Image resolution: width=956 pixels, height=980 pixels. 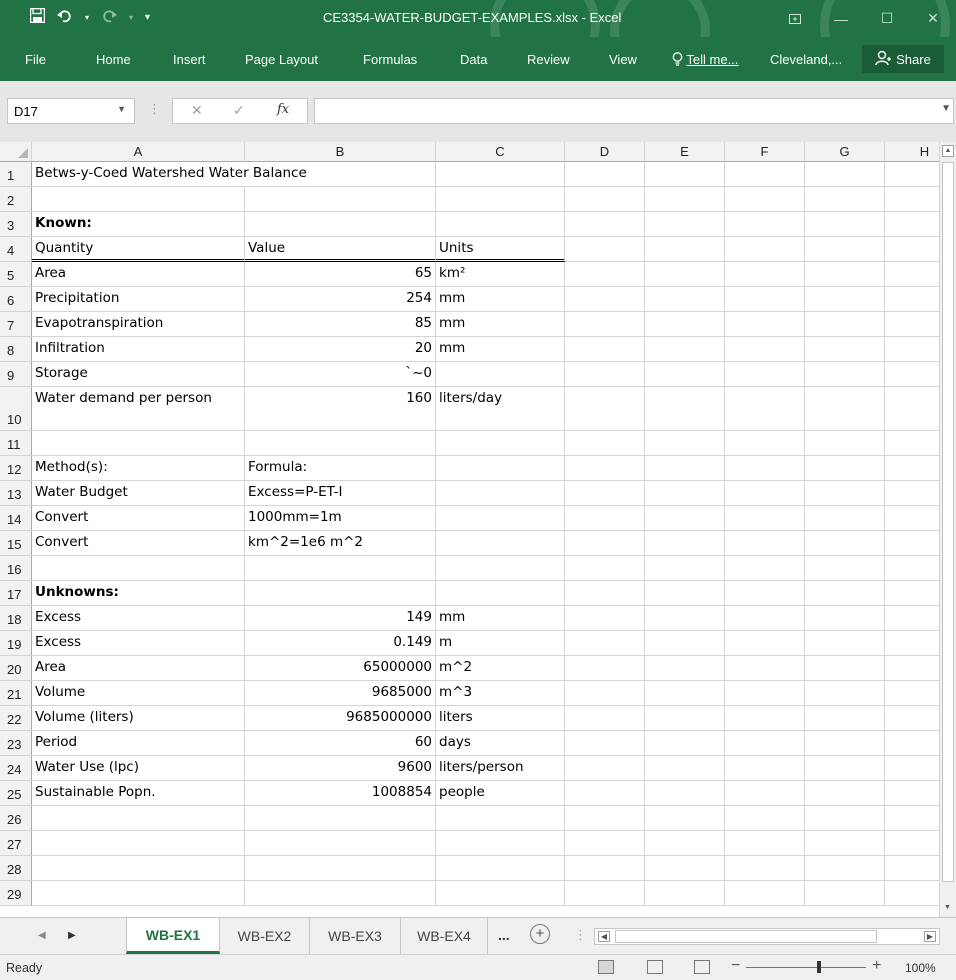 What do you see at coordinates (16, 443) in the screenshot?
I see `row-header: 11` at bounding box center [16, 443].